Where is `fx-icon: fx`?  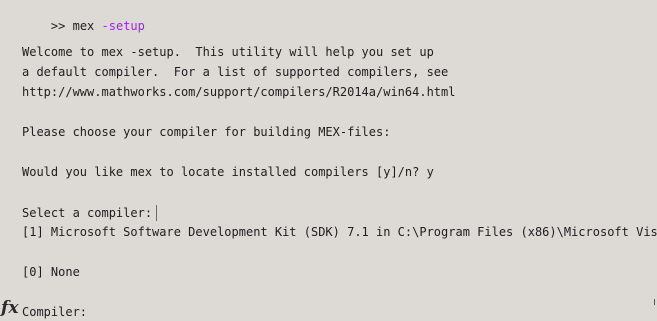
fx-icon: fx is located at coordinates (9, 308).